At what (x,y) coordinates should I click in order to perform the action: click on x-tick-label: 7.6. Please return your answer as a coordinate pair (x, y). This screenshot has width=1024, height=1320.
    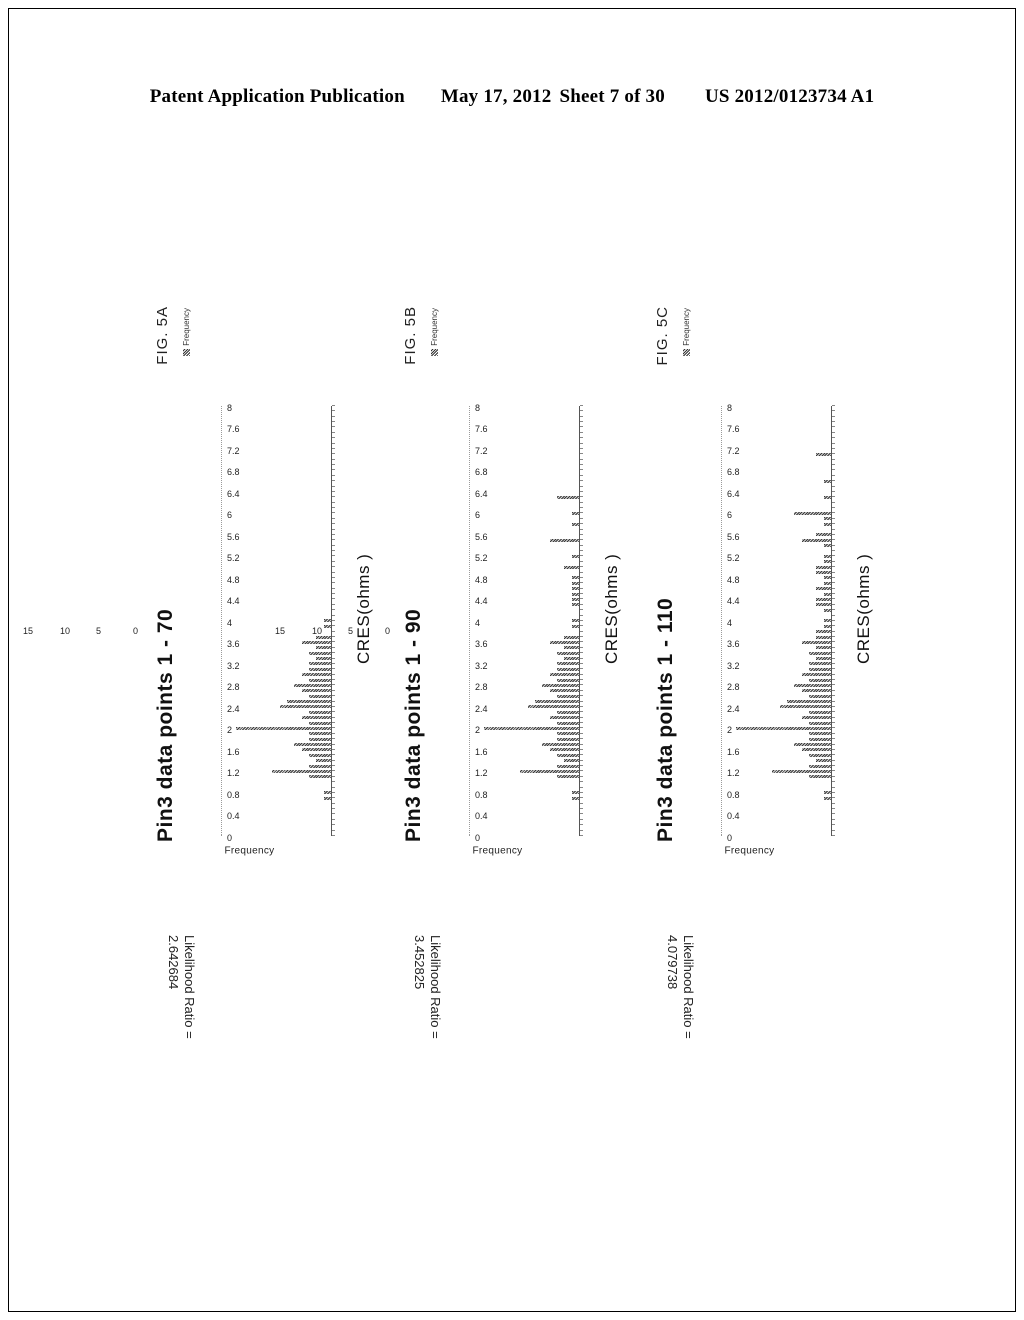
    Looking at the image, I should click on (481, 429).